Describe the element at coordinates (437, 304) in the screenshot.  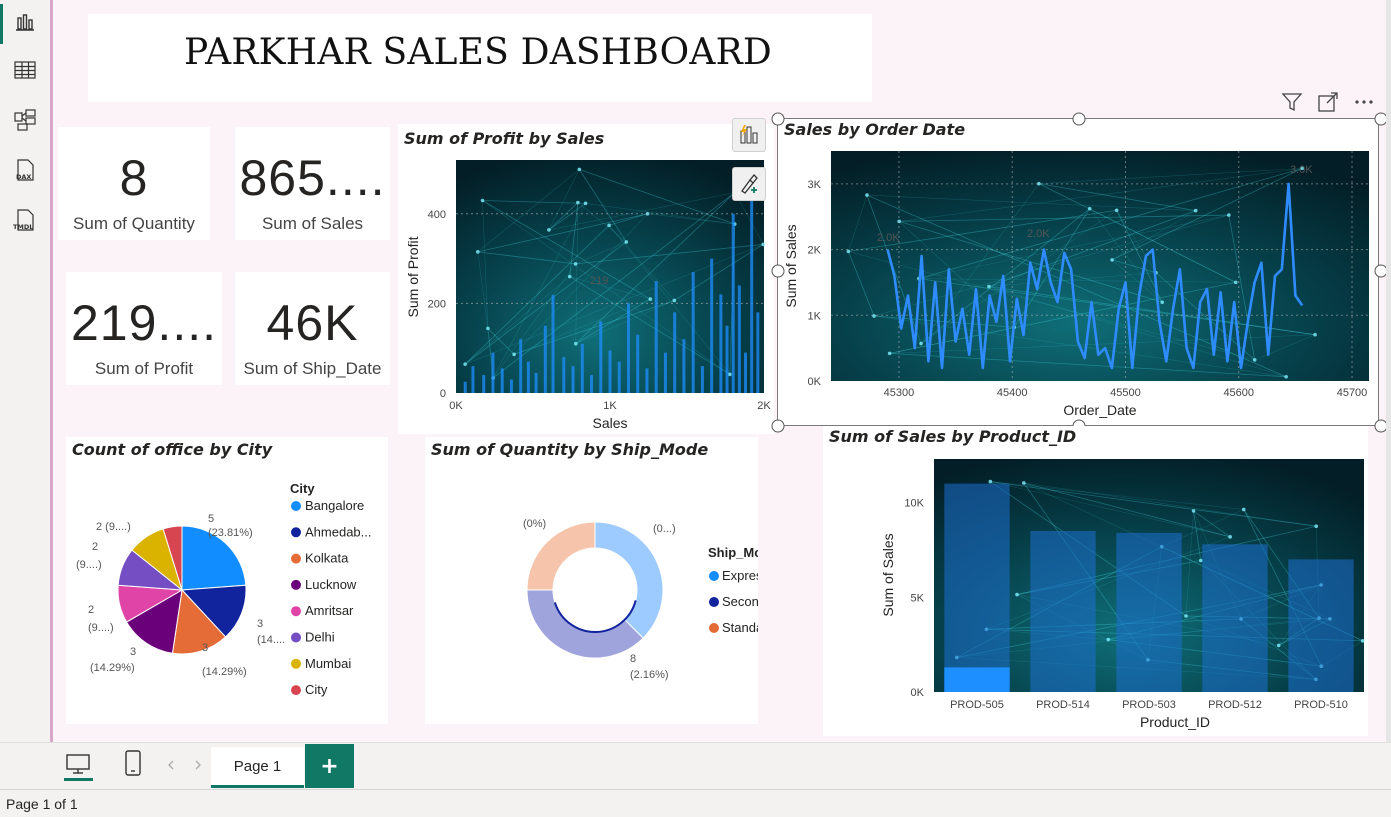
I see `y-tick-label: 200` at that location.